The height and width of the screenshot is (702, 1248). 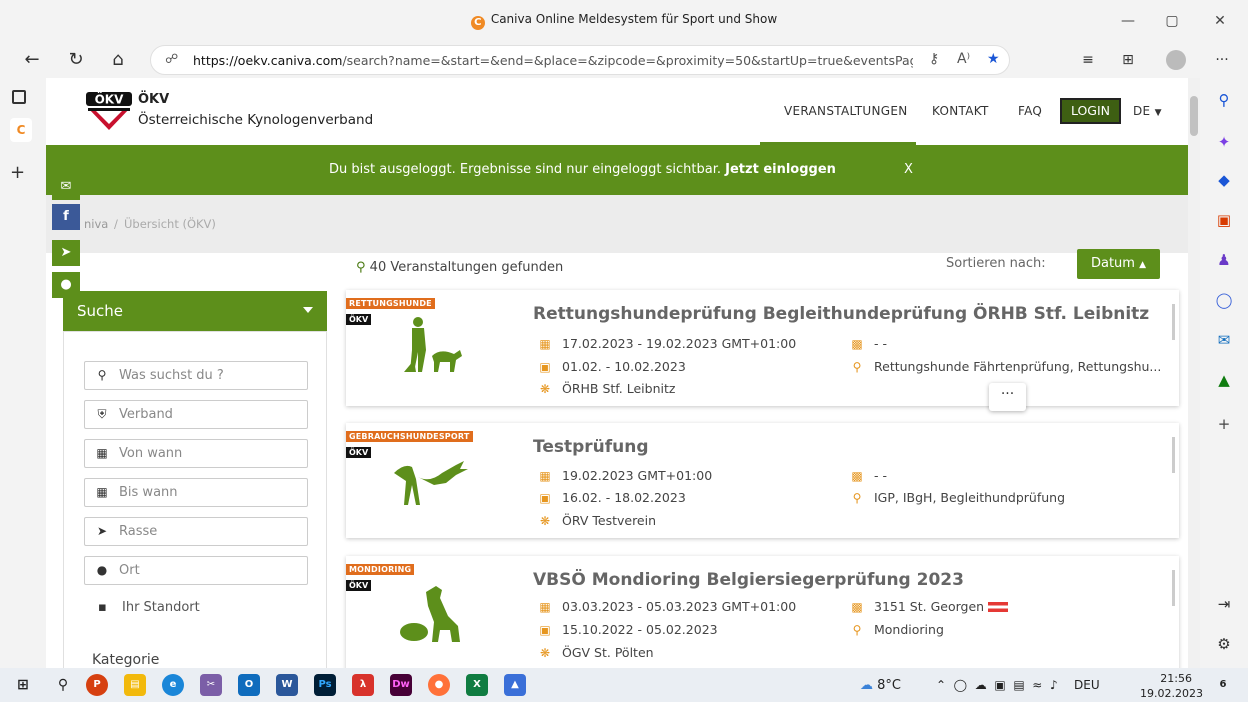 I want to click on event-club-text: ÖRHB Stf. Leibnitz, so click(x=619, y=388).